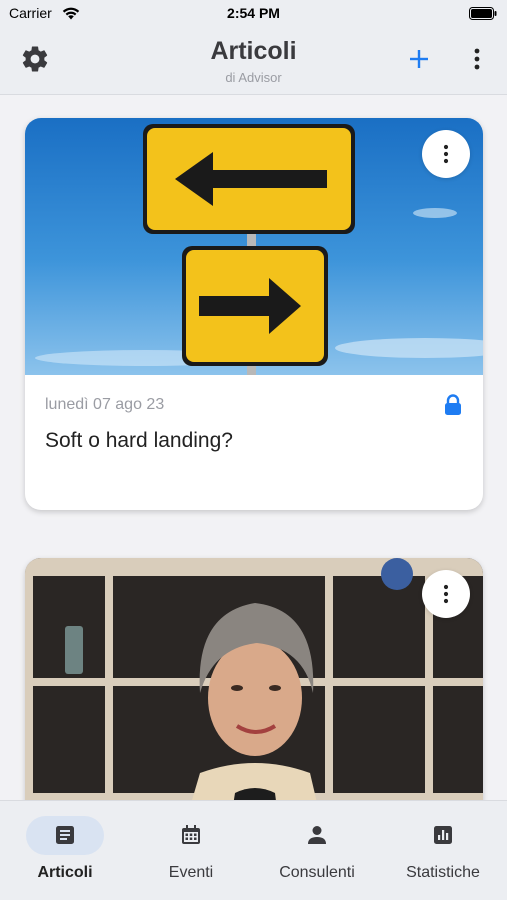 The image size is (507, 900). What do you see at coordinates (191, 834) in the screenshot?
I see `calendar-icon` at bounding box center [191, 834].